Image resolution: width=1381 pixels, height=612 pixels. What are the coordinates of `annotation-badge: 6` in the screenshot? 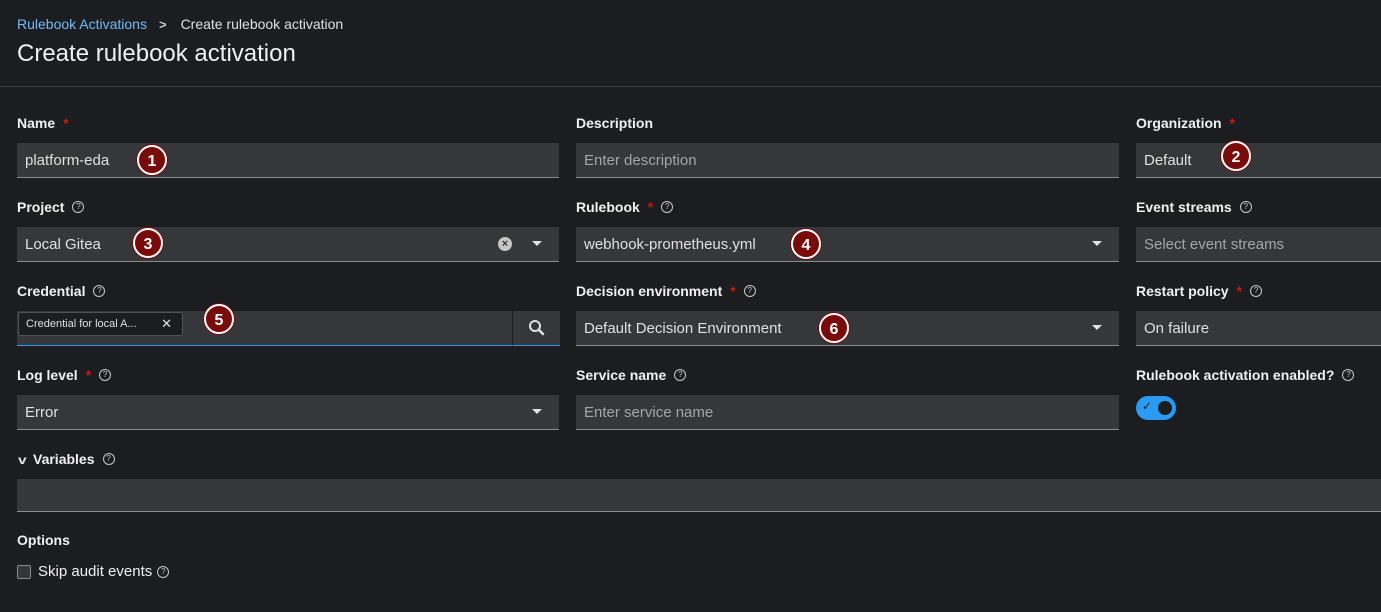 It's located at (834, 328).